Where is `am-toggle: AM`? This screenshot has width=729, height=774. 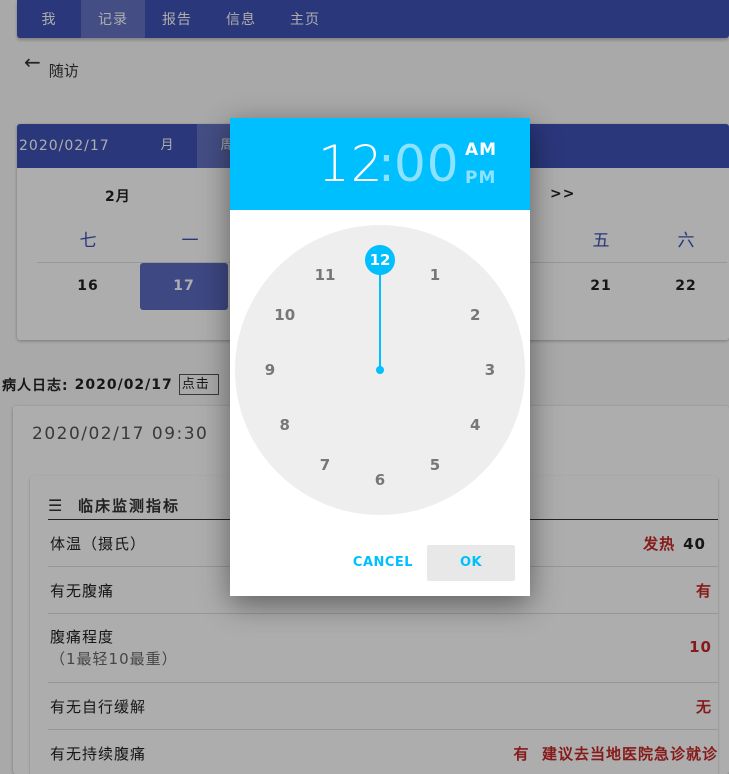 am-toggle: AM is located at coordinates (481, 150).